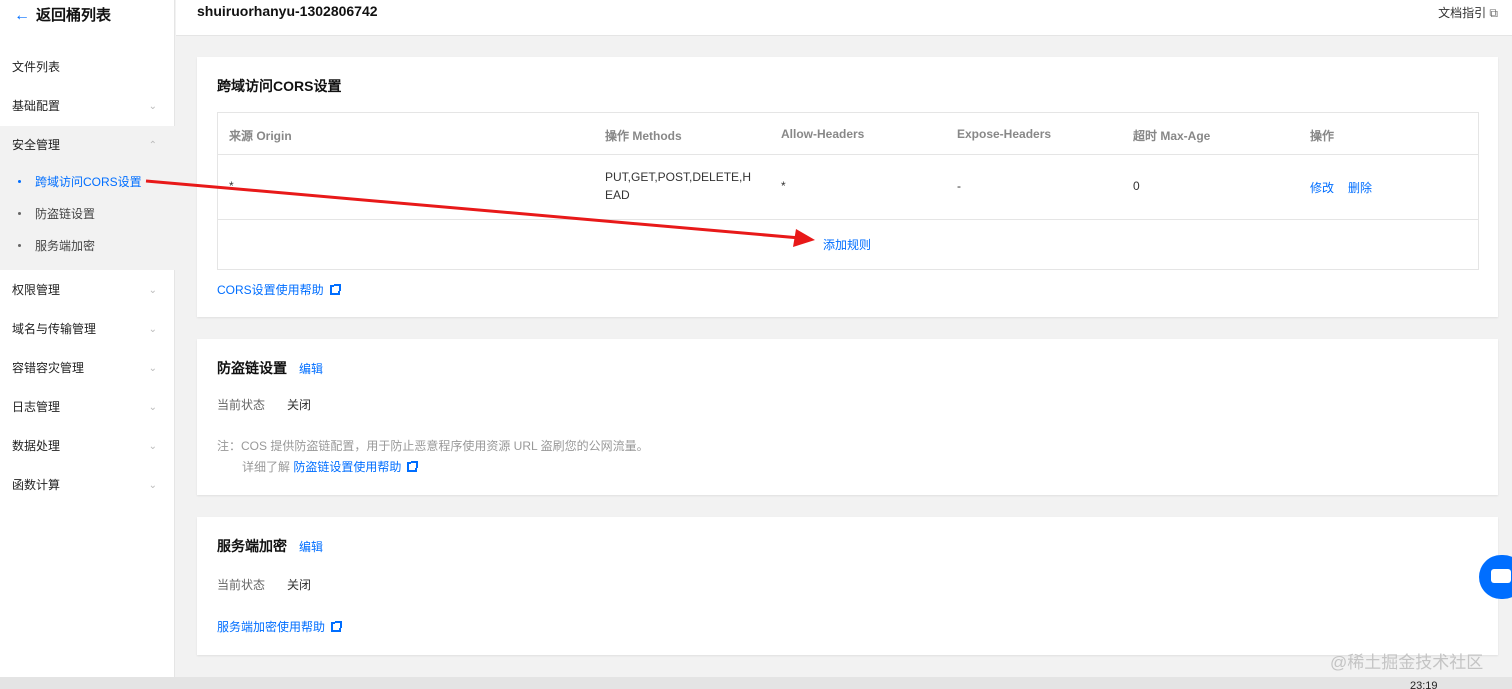 The height and width of the screenshot is (689, 1512). What do you see at coordinates (241, 405) in the screenshot?
I see `hotlink-status-label: 当前状态` at bounding box center [241, 405].